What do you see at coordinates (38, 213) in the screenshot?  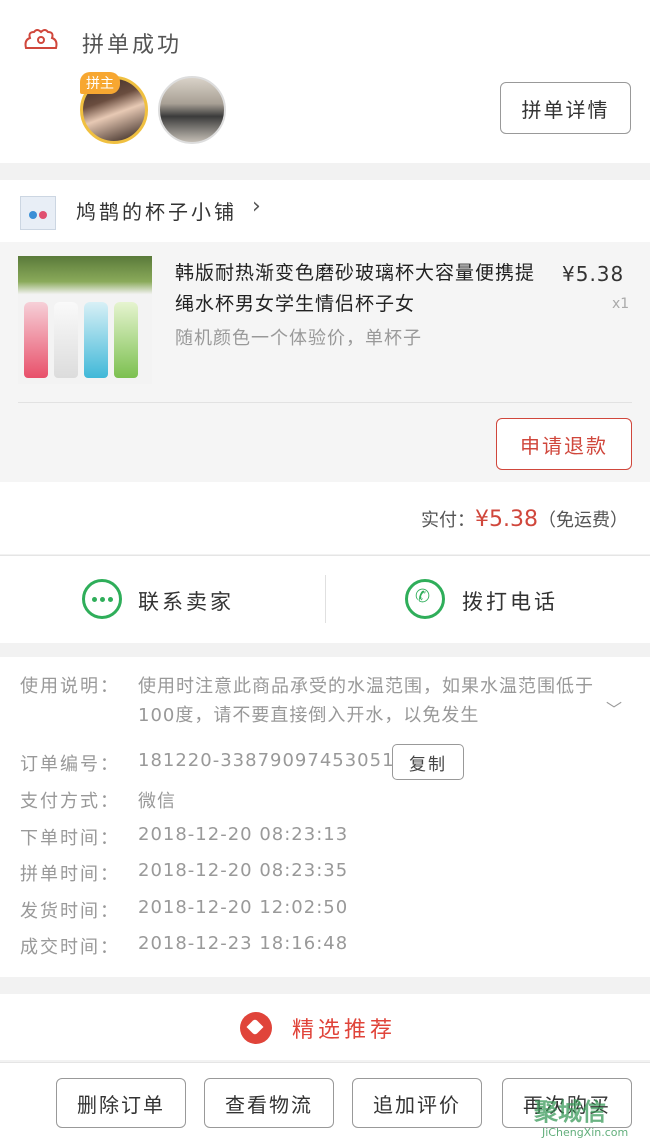 I see `shop-logo-icon` at bounding box center [38, 213].